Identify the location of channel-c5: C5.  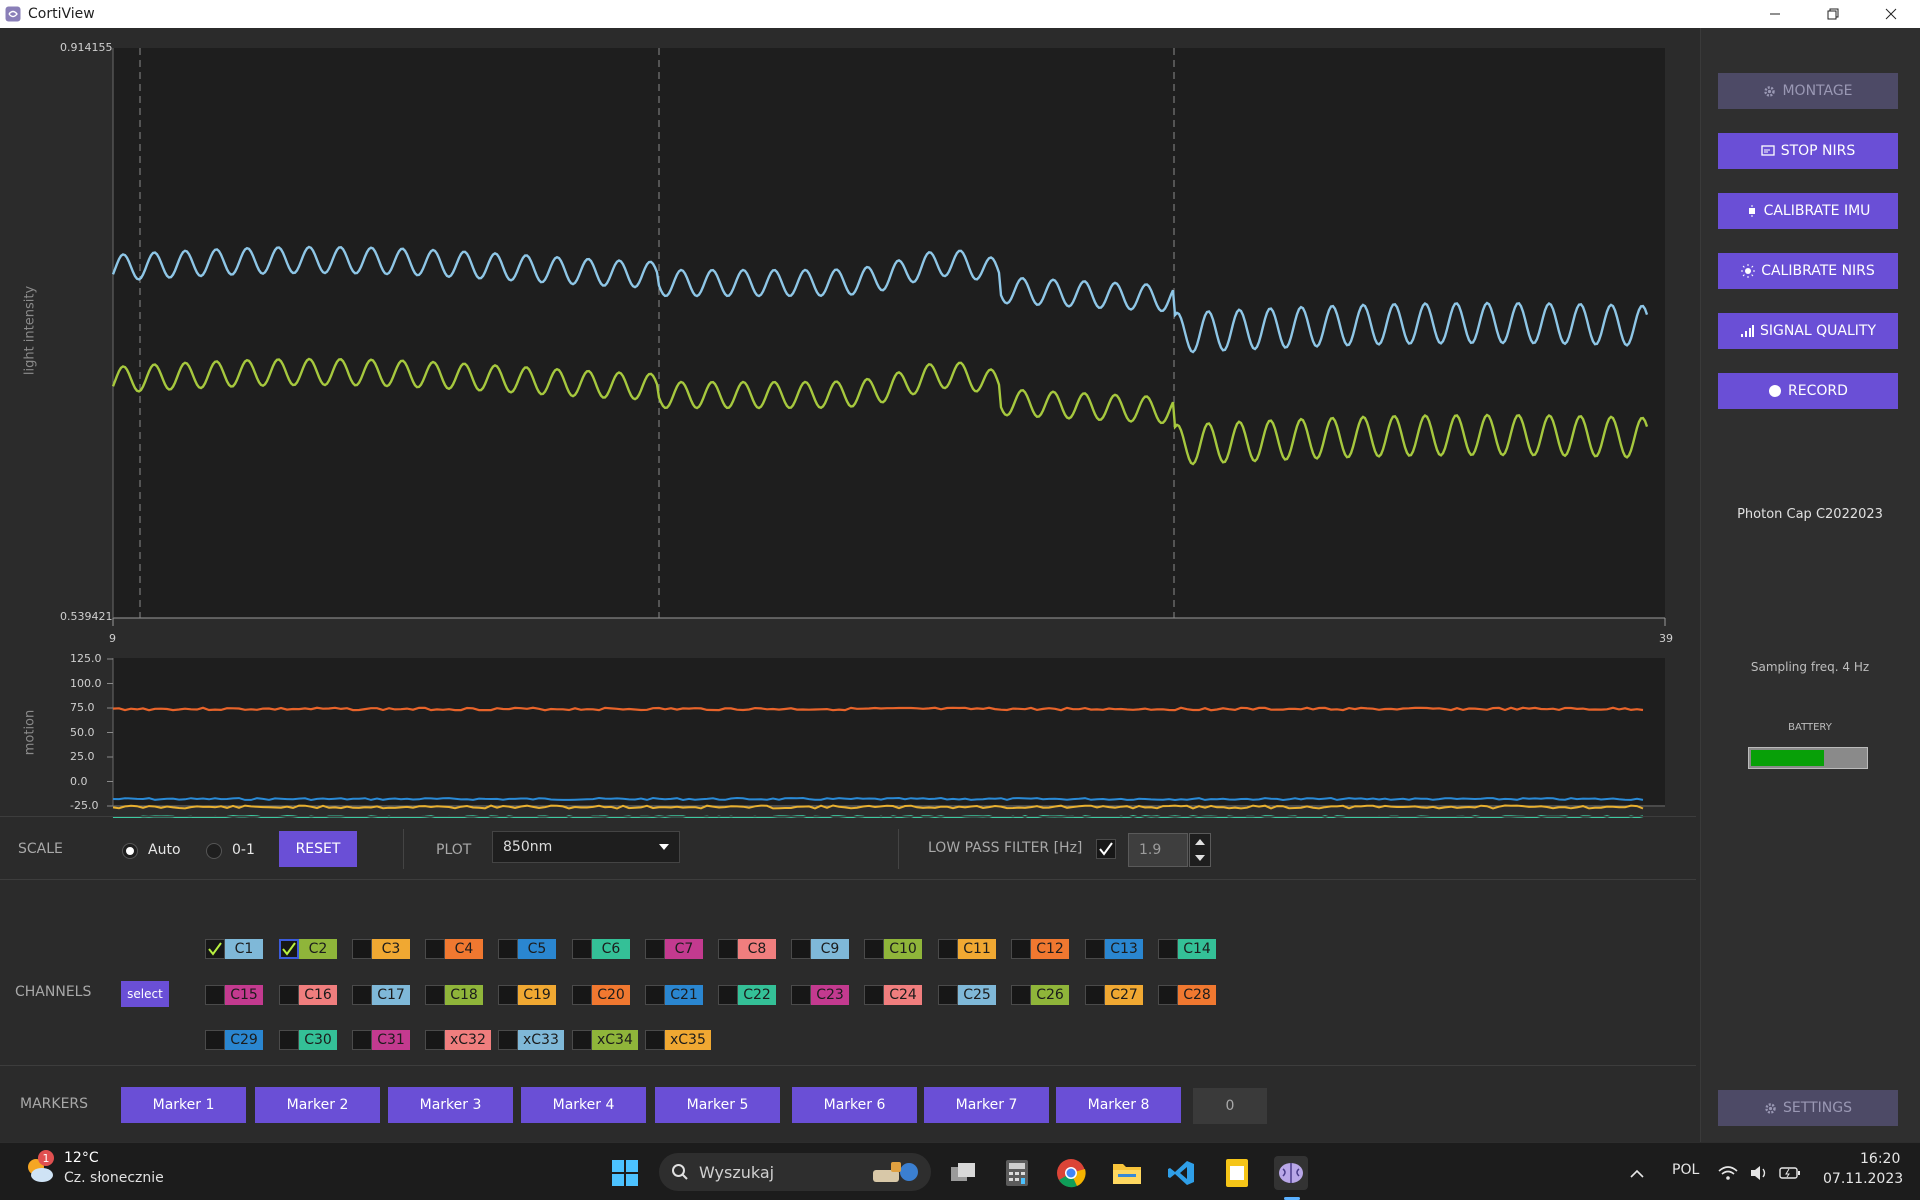
(527, 949).